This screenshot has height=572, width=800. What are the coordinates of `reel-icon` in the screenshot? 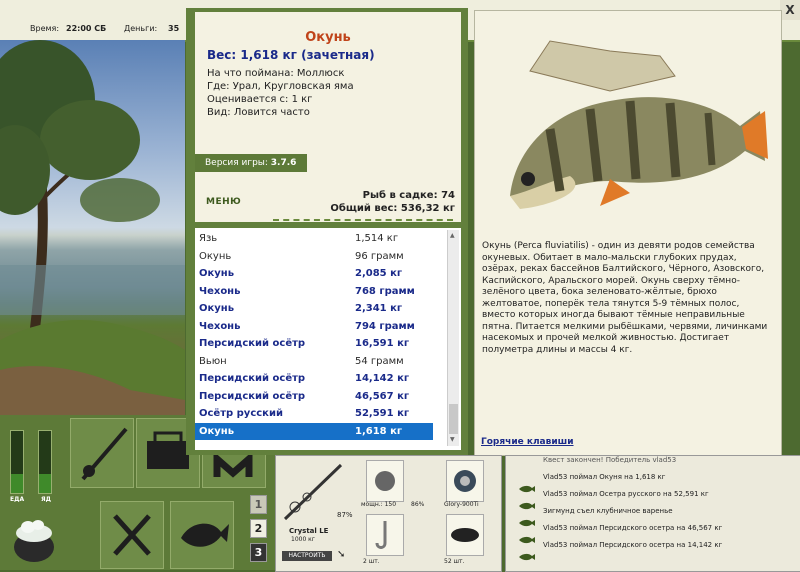 It's located at (385, 481).